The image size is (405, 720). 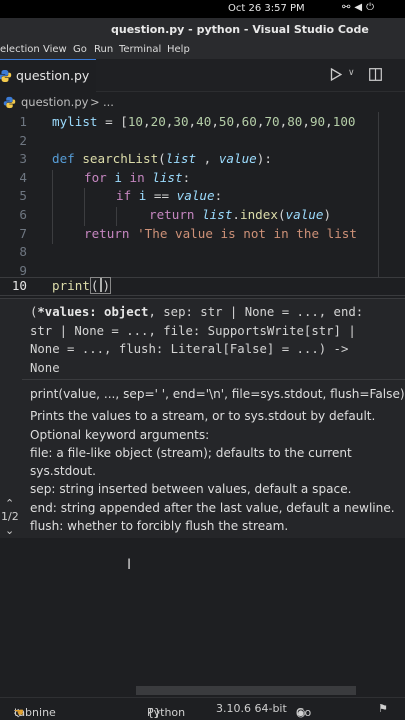 What do you see at coordinates (162, 159) in the screenshot?
I see `code-text: def searchList(list , value):` at bounding box center [162, 159].